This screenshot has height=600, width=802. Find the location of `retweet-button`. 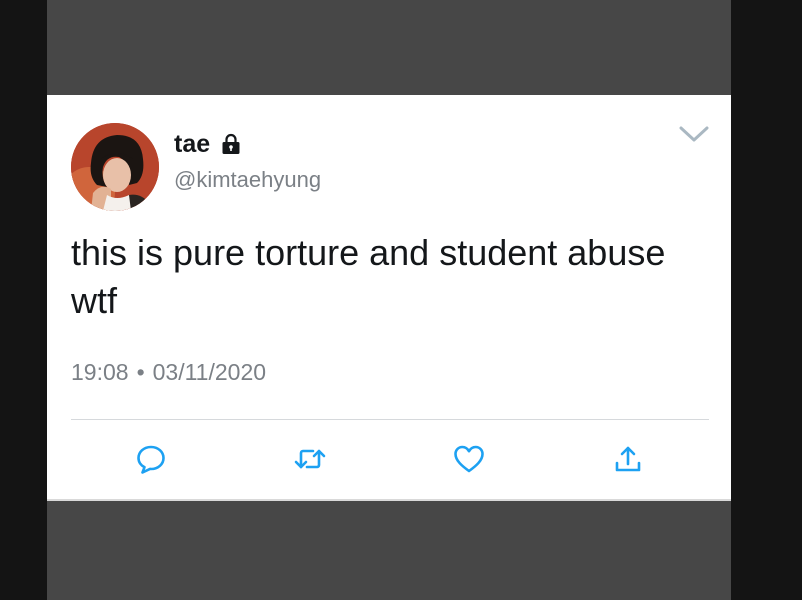

retweet-button is located at coordinates (310, 459).